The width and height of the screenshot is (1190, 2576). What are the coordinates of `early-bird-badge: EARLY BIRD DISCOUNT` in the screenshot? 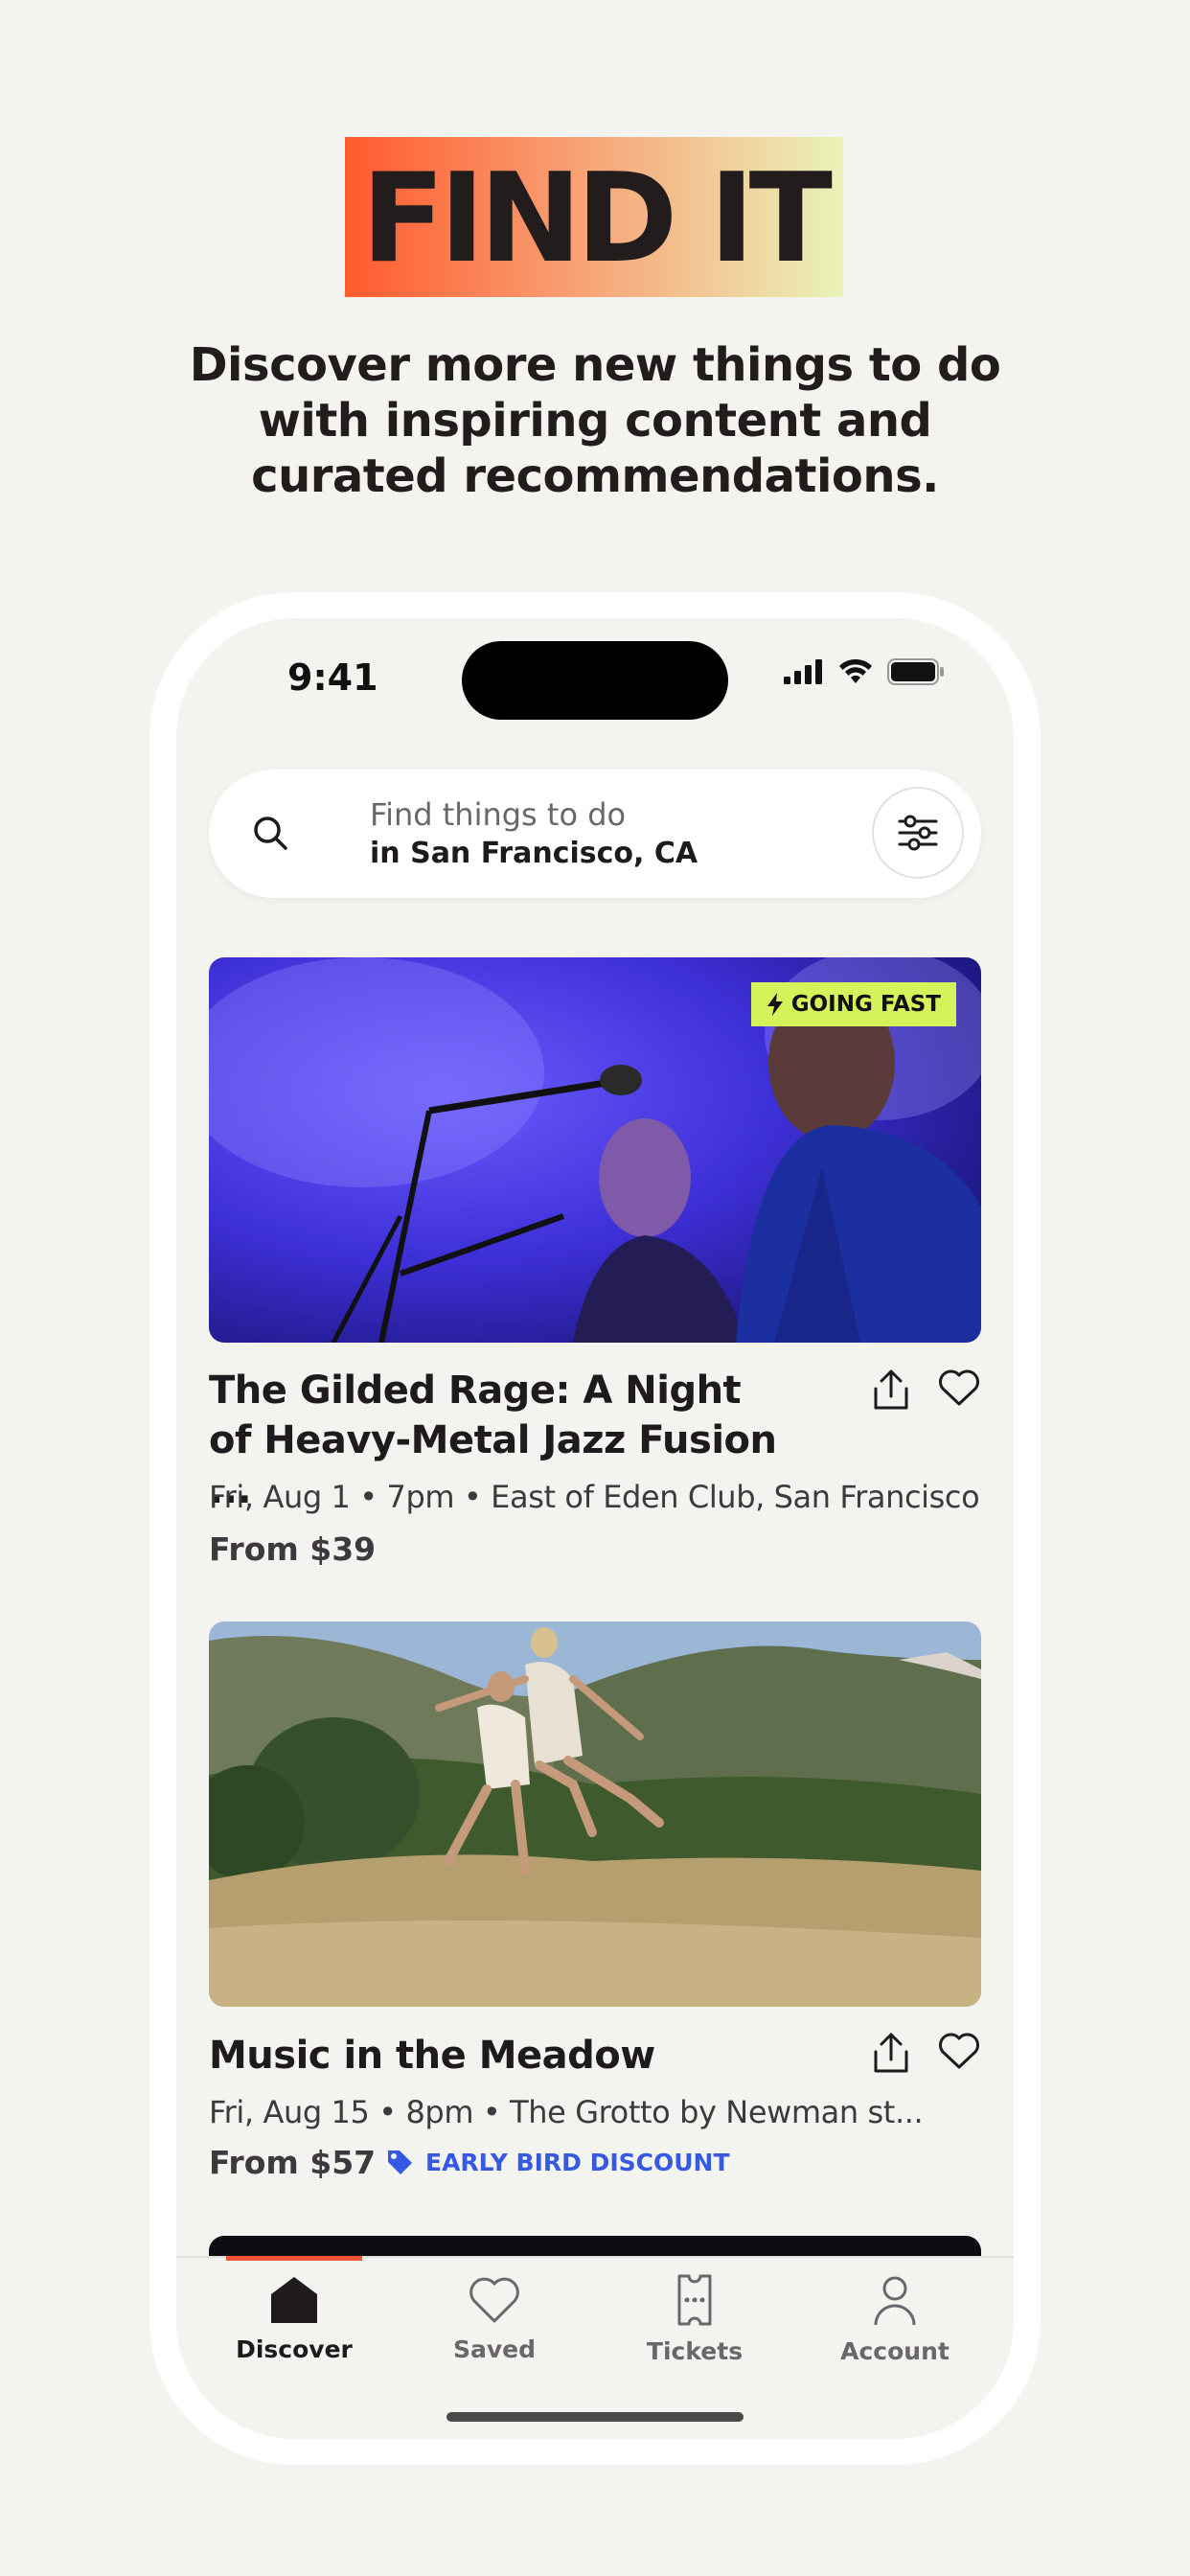 It's located at (558, 2162).